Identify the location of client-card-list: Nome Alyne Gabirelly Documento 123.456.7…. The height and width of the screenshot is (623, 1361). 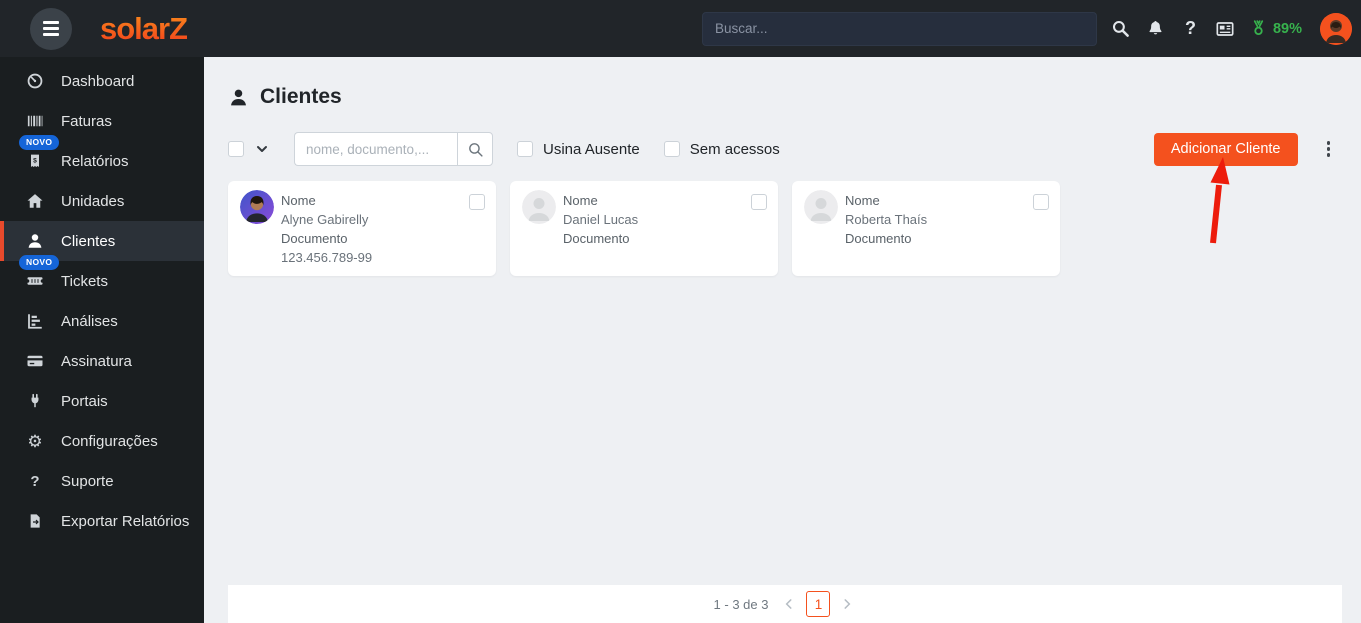
(794, 228).